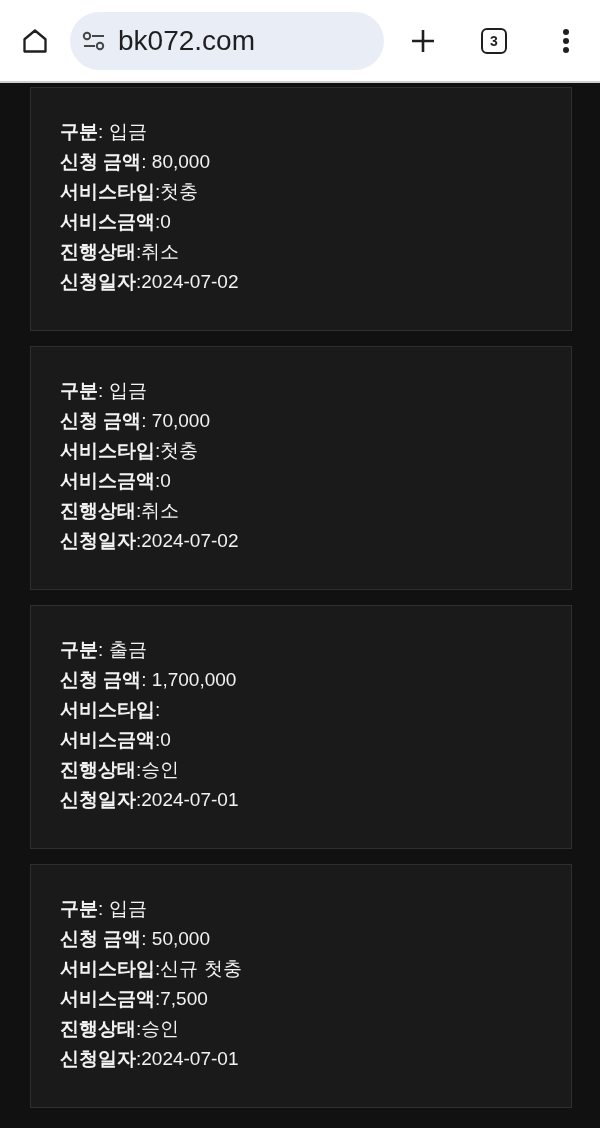 This screenshot has width=600, height=1128. Describe the element at coordinates (148, 680) in the screenshot. I see `record-detail-line: 신청 금액: 1,700,000` at that location.